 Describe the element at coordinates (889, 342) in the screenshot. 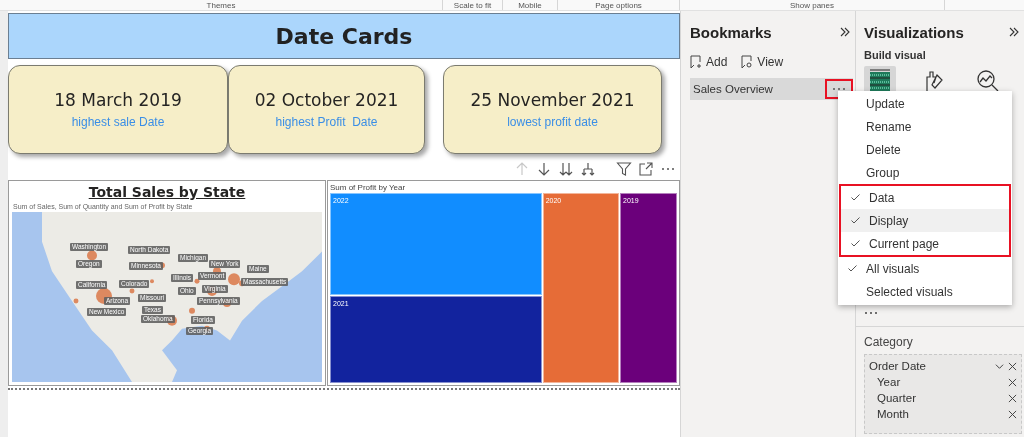

I see `well-label: Category` at that location.